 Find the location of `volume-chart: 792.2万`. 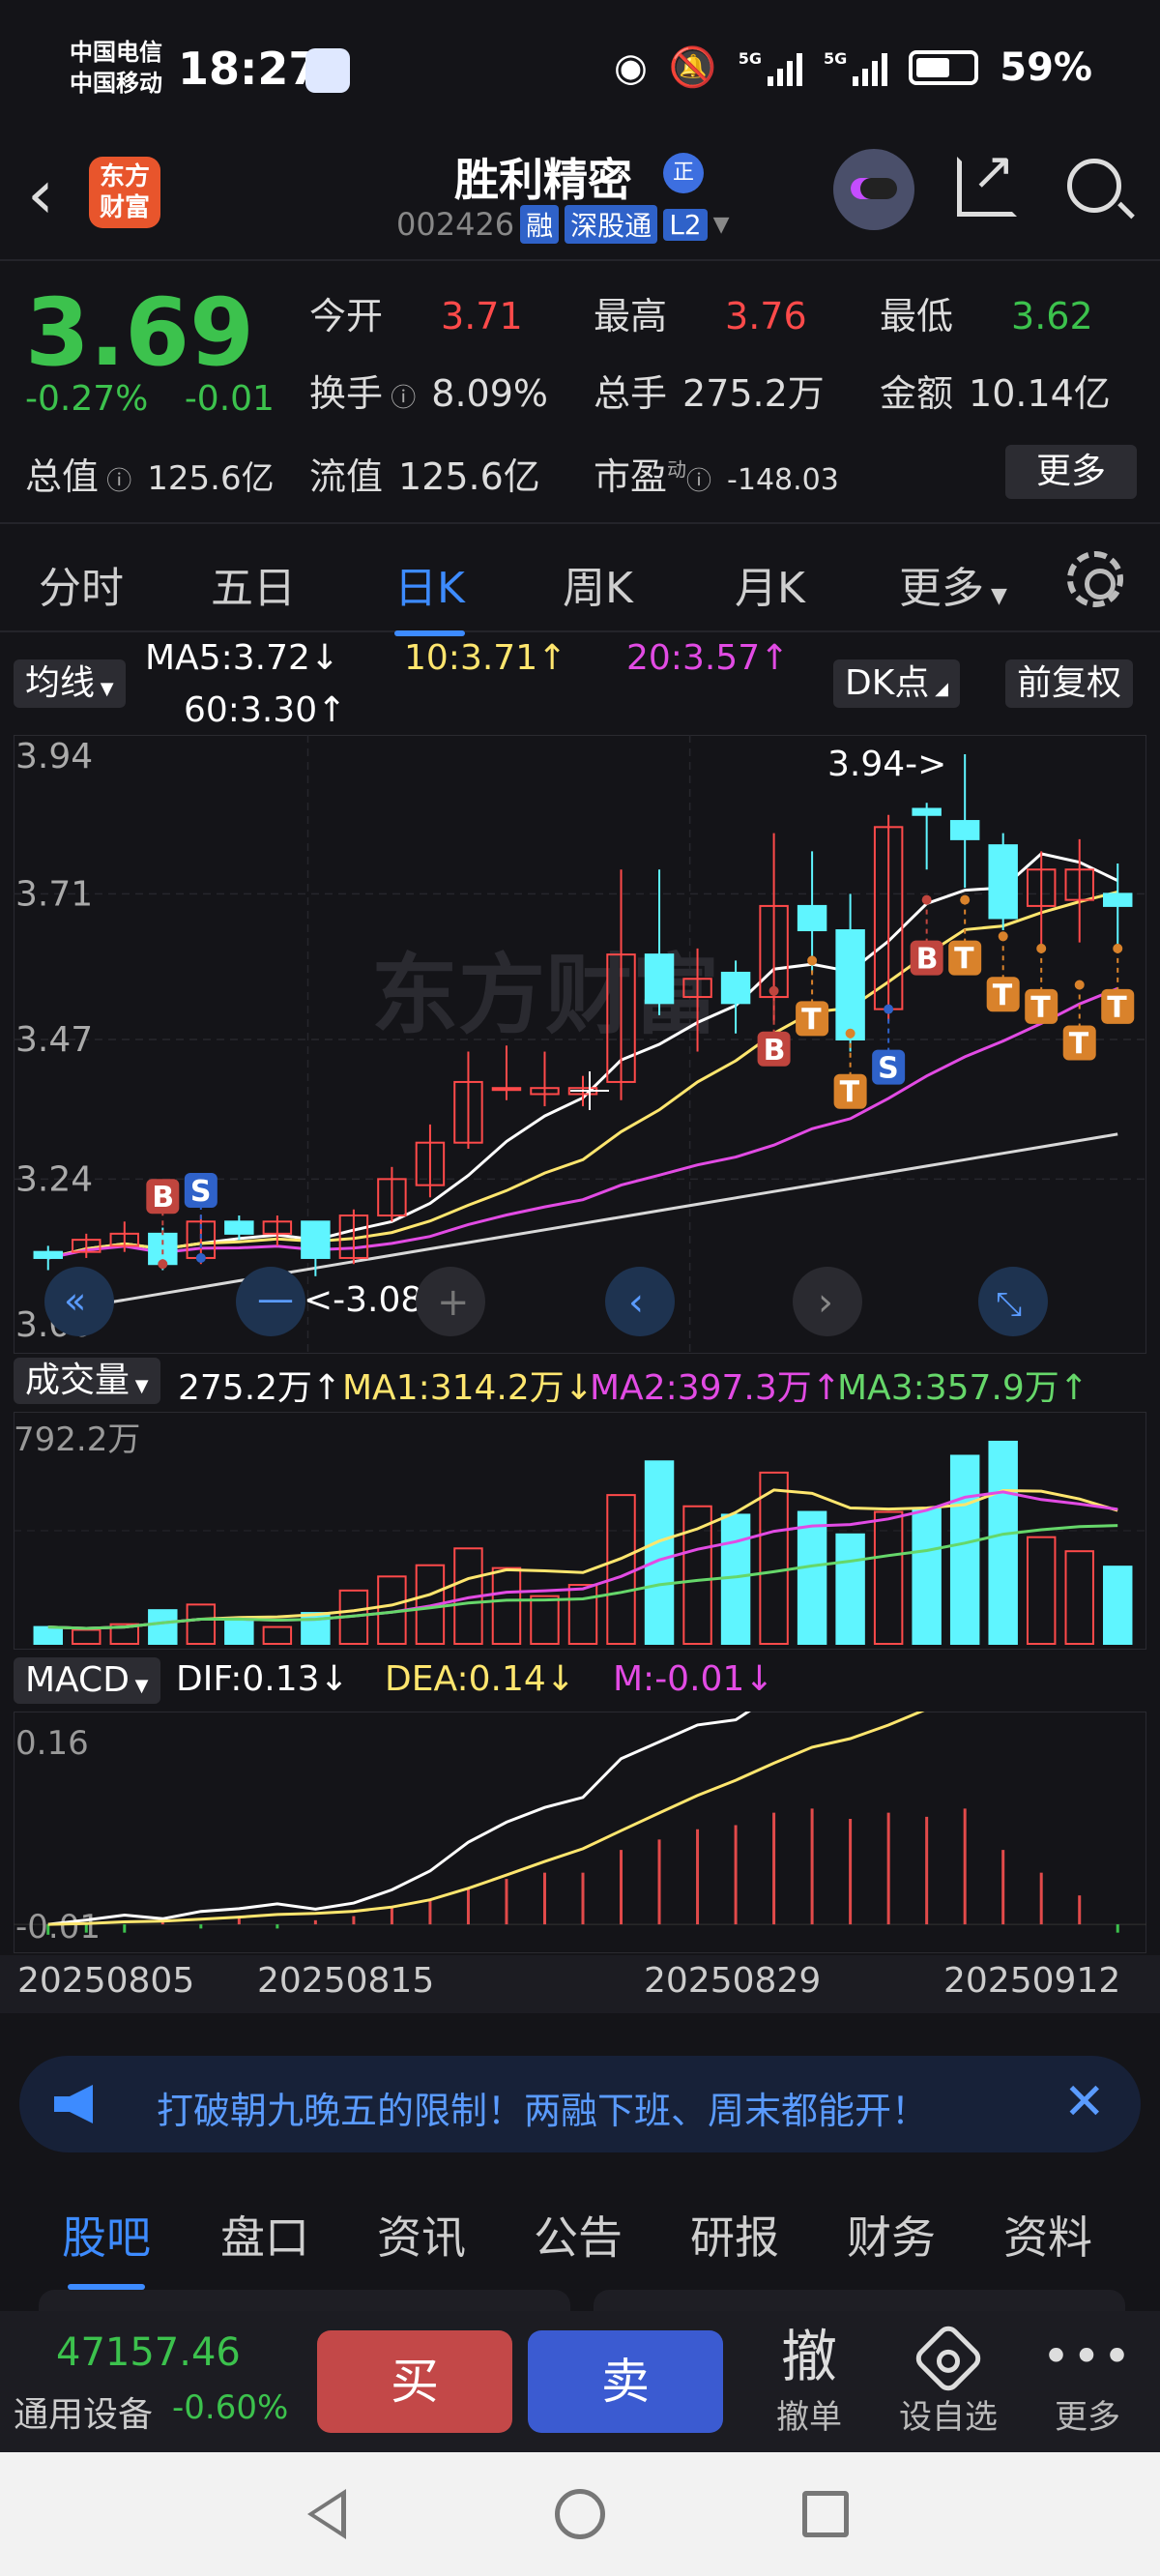

volume-chart: 792.2万 is located at coordinates (580, 1531).